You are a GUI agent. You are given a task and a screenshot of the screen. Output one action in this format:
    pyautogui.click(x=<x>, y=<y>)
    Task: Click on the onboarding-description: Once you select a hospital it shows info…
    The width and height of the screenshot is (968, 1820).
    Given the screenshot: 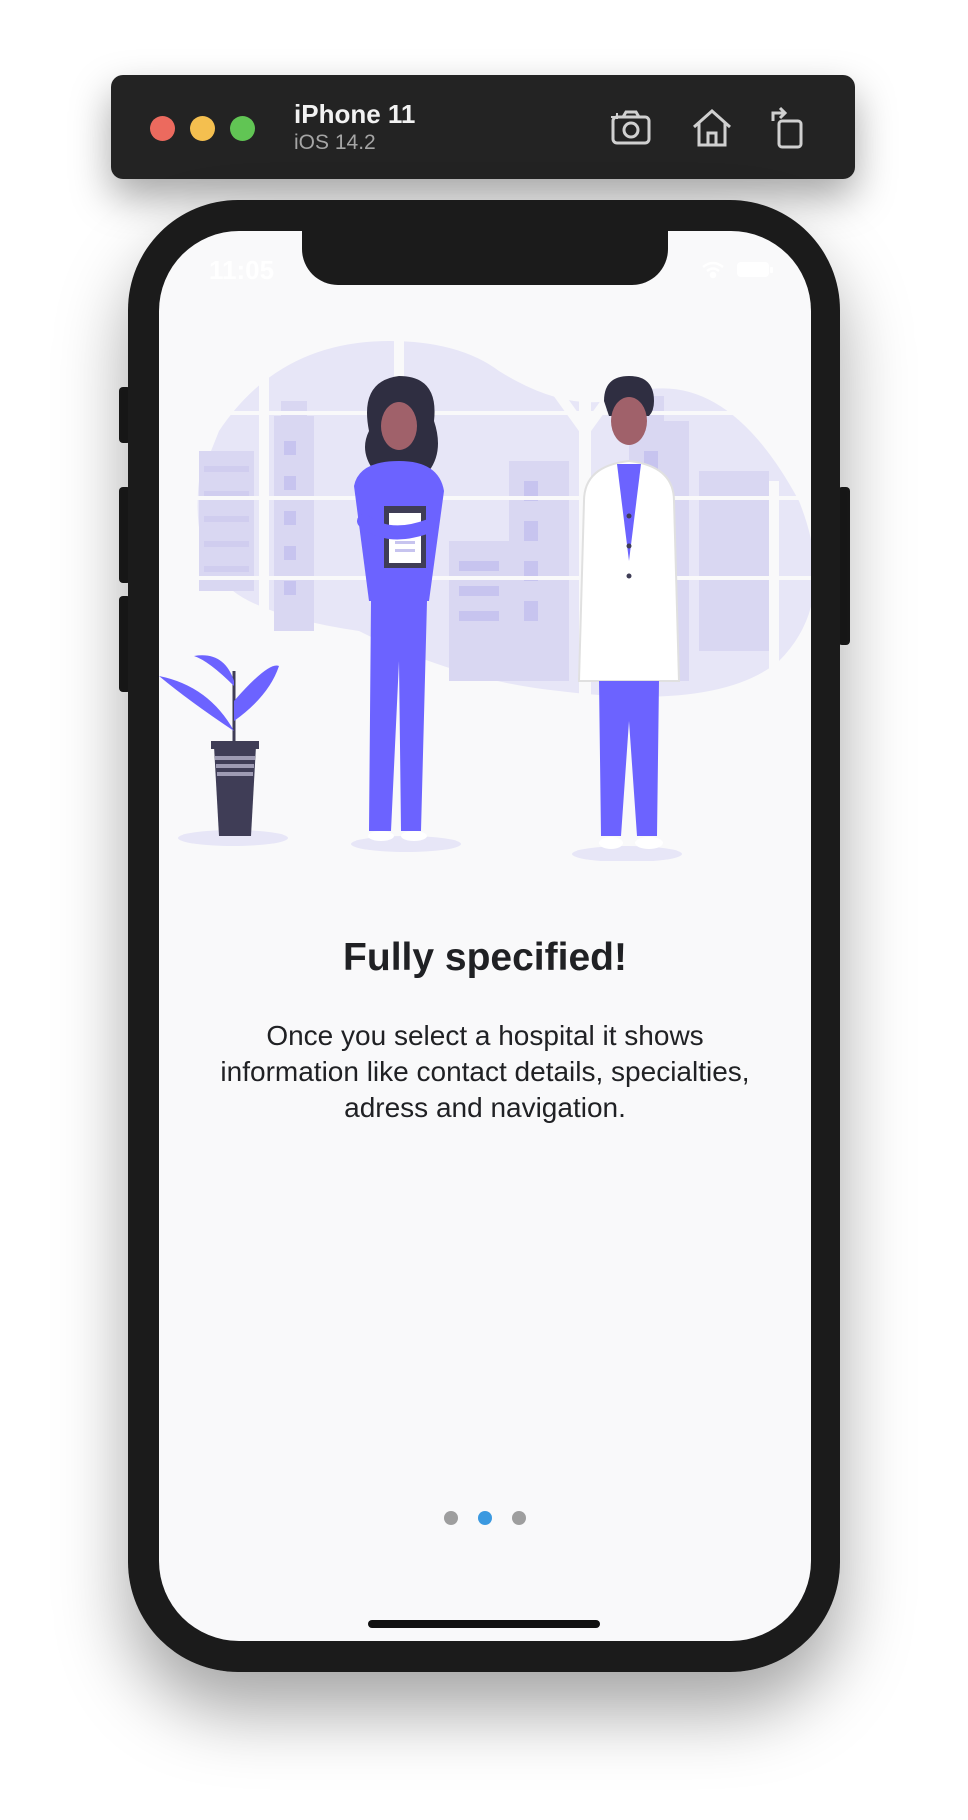 What is the action you would take?
    pyautogui.click(x=485, y=1071)
    